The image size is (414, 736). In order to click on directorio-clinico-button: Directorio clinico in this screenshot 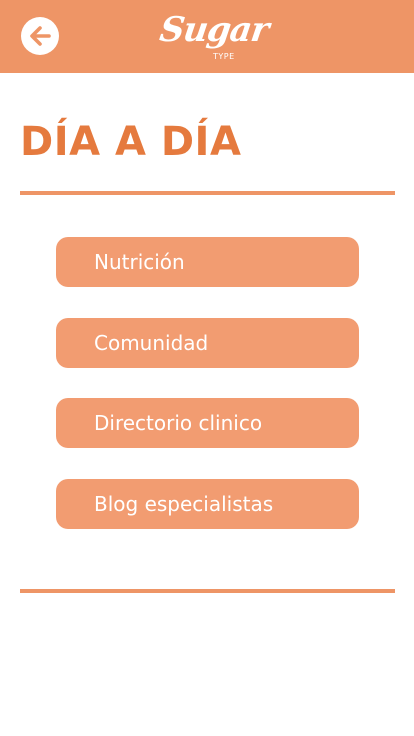, I will do `click(207, 423)`.